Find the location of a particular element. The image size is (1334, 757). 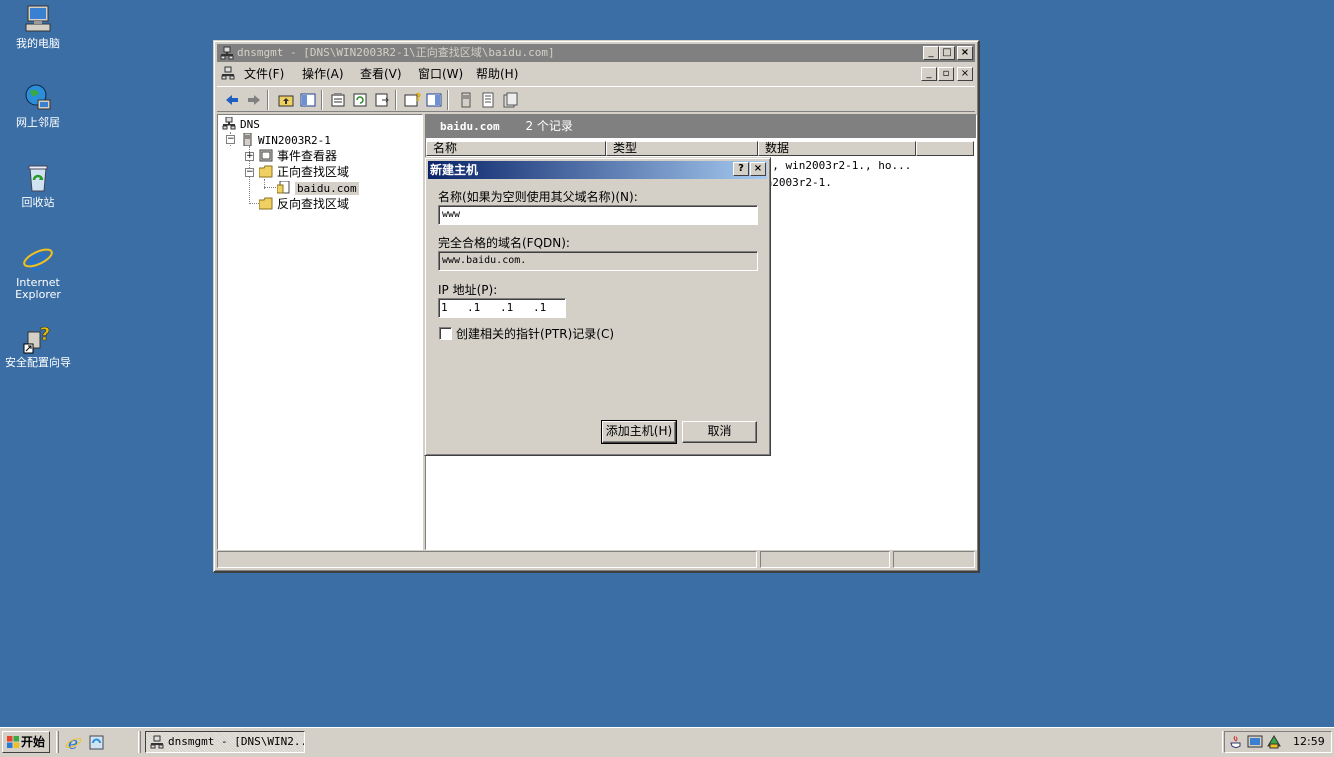

security-tray-icon is located at coordinates (1274, 745).